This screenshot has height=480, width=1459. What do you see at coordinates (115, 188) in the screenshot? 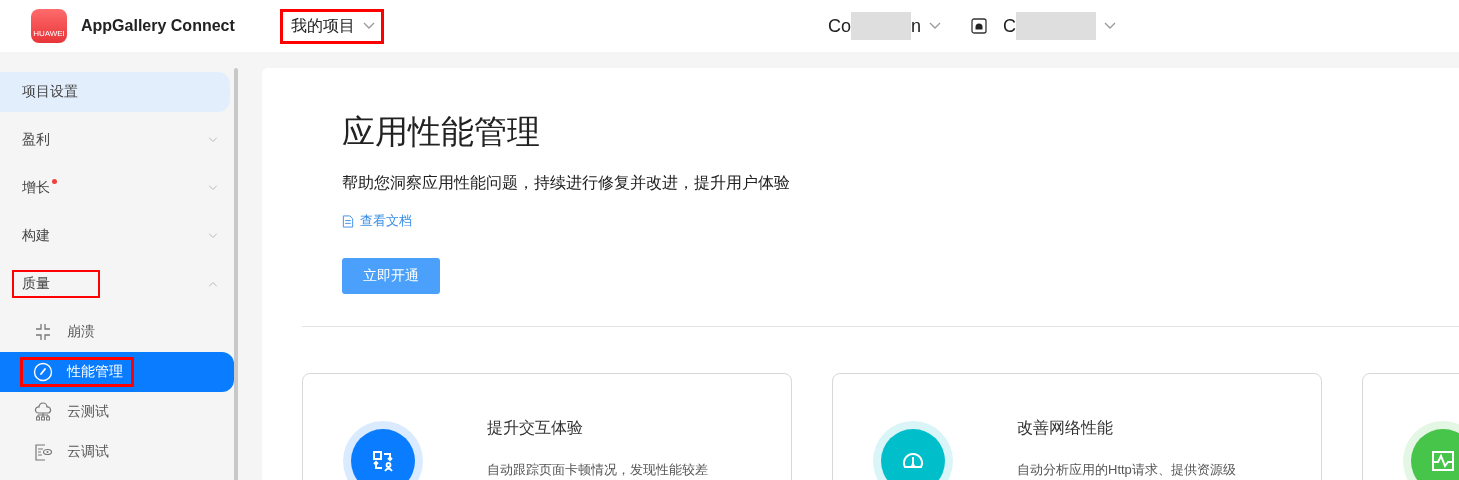
I see `sidebar-item: 增长` at bounding box center [115, 188].